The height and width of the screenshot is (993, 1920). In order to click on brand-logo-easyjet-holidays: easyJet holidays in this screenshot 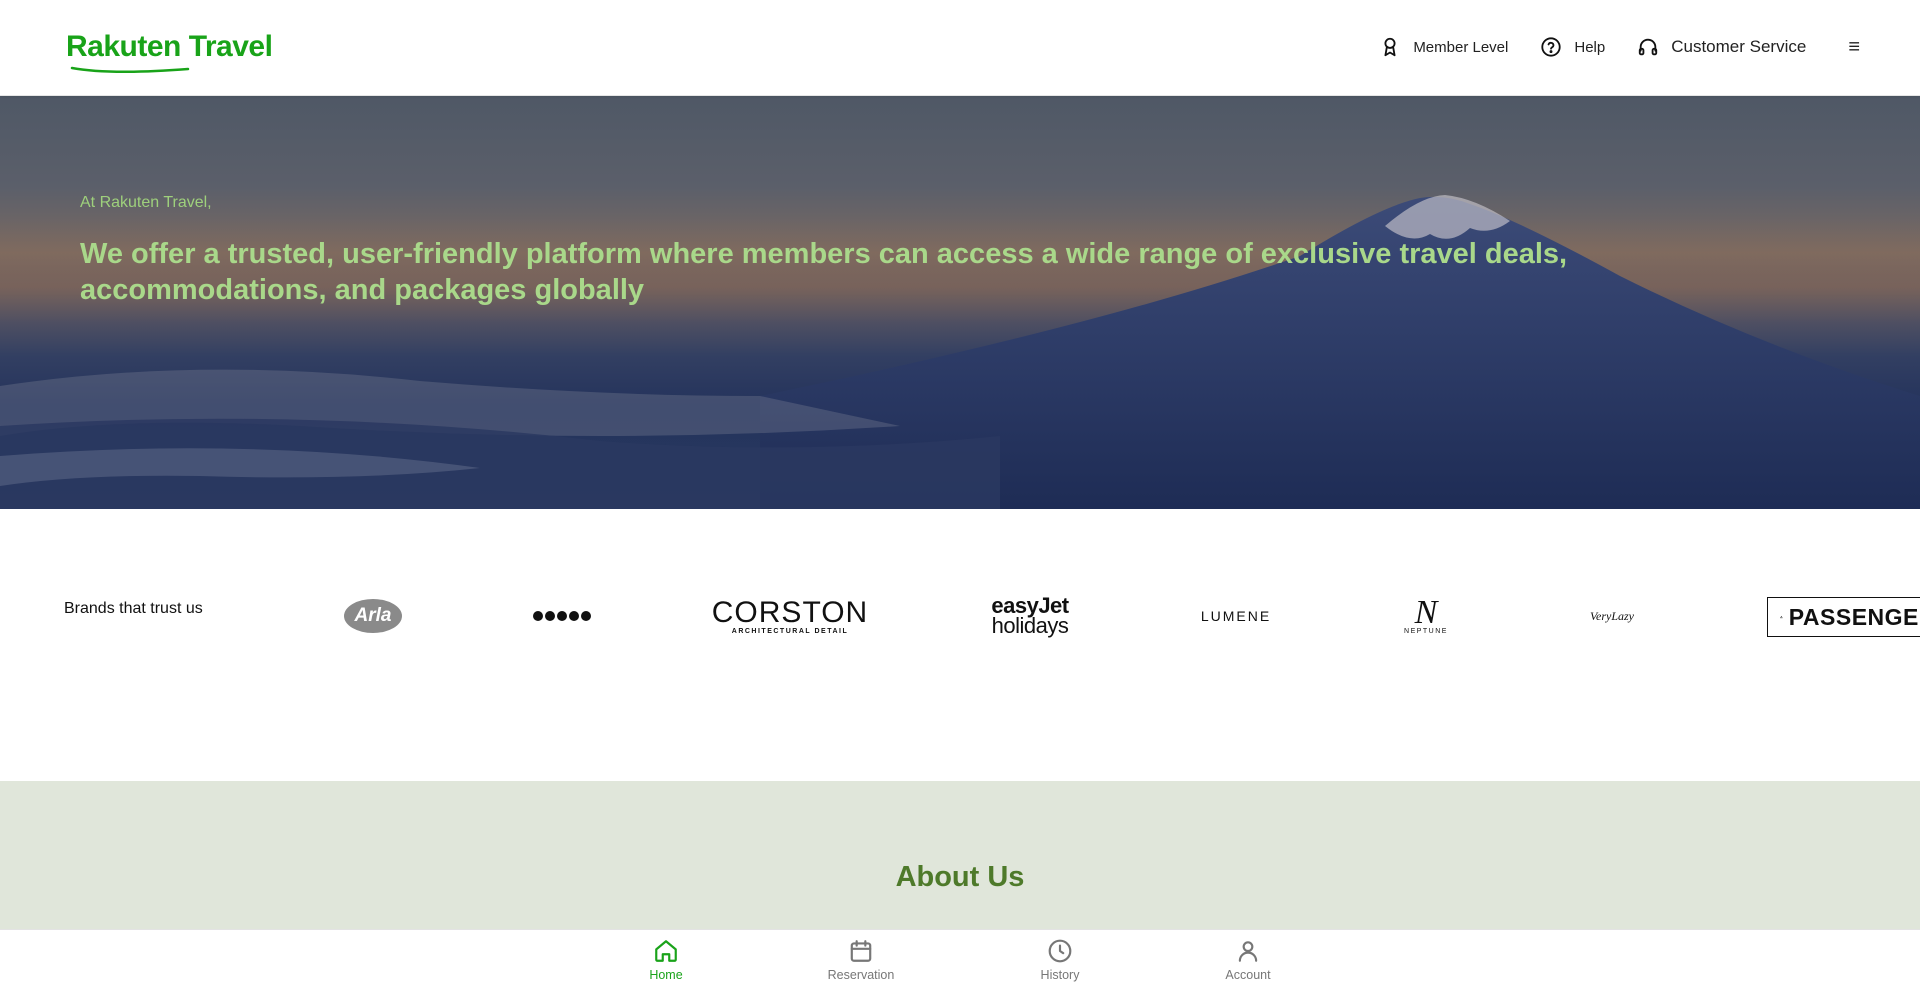, I will do `click(1030, 616)`.